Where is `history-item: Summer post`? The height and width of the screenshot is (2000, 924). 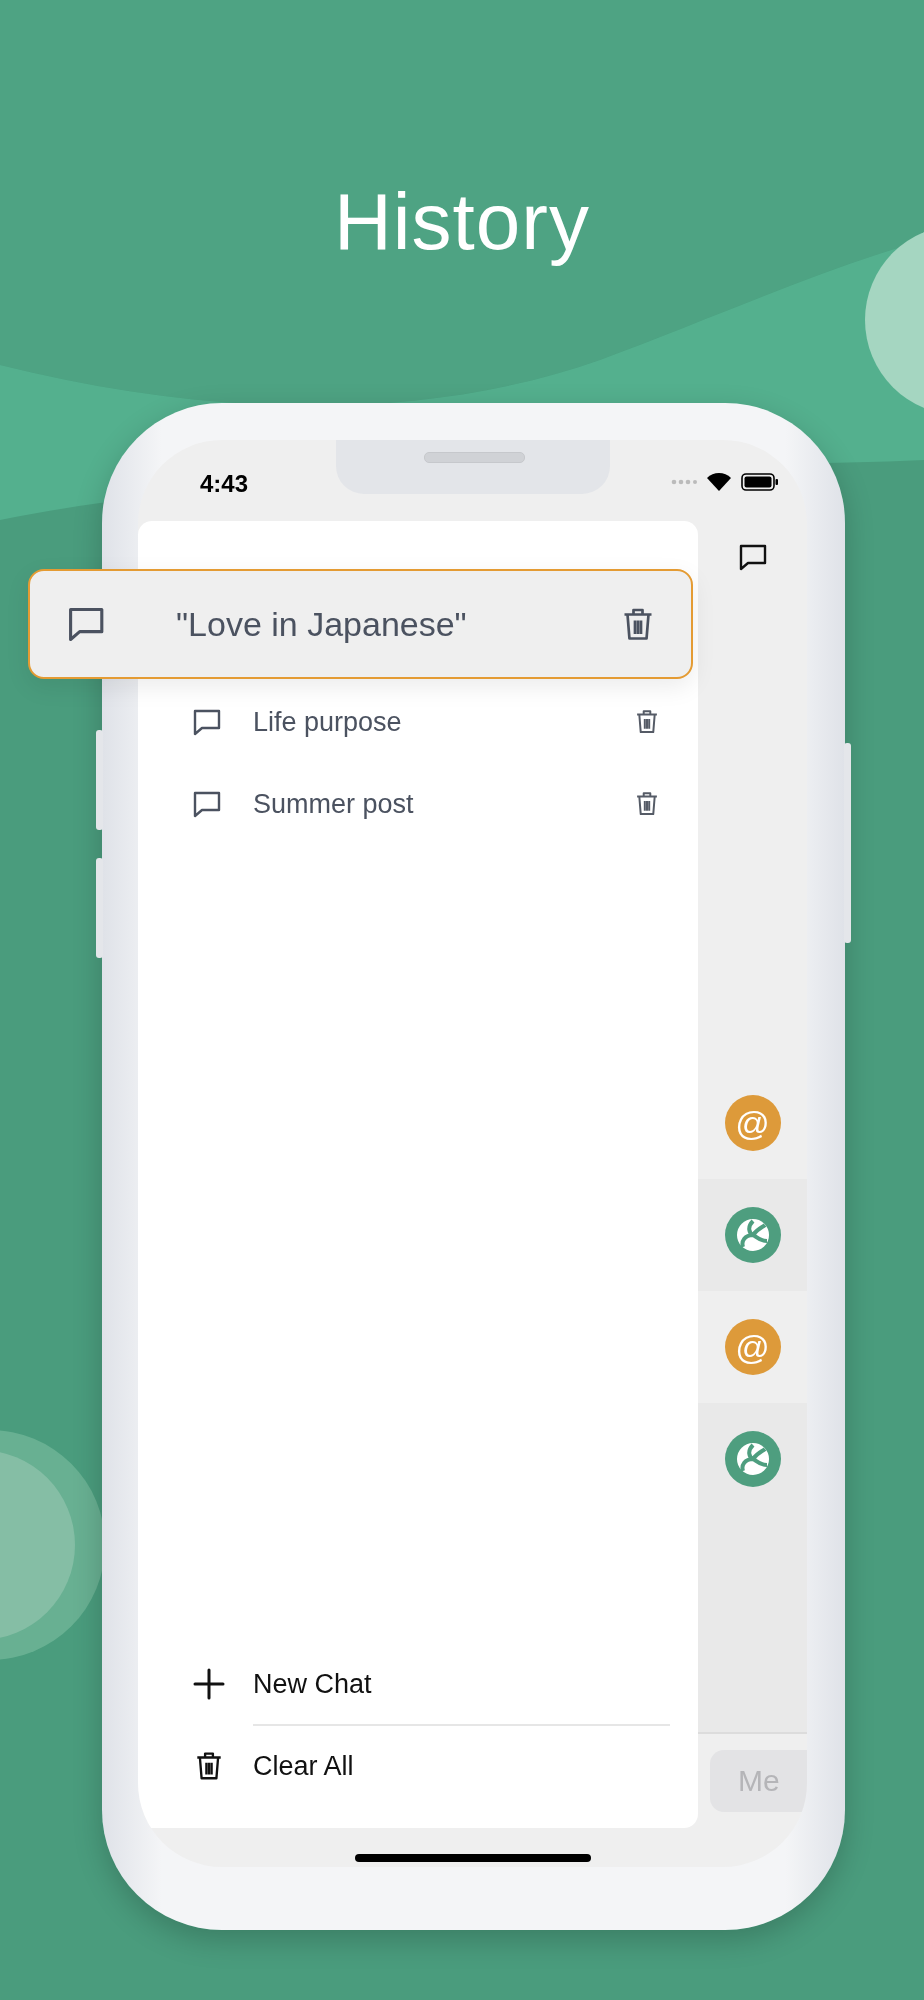
history-item: Summer post is located at coordinates (418, 804).